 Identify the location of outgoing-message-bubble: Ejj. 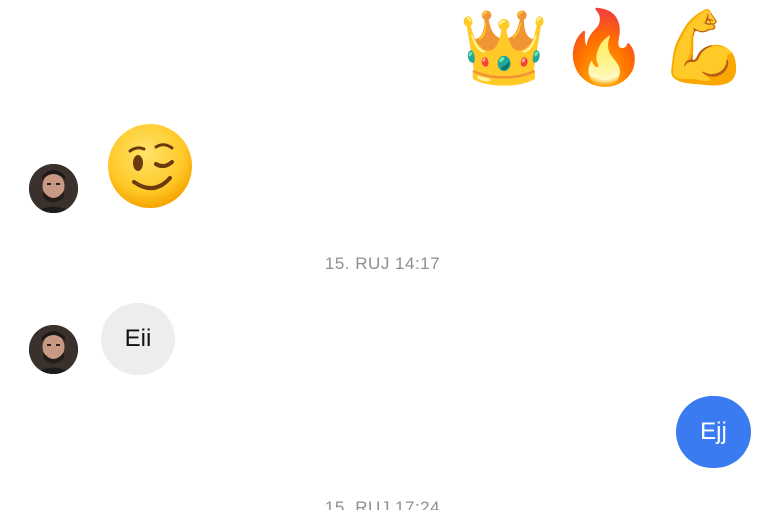
(713, 432).